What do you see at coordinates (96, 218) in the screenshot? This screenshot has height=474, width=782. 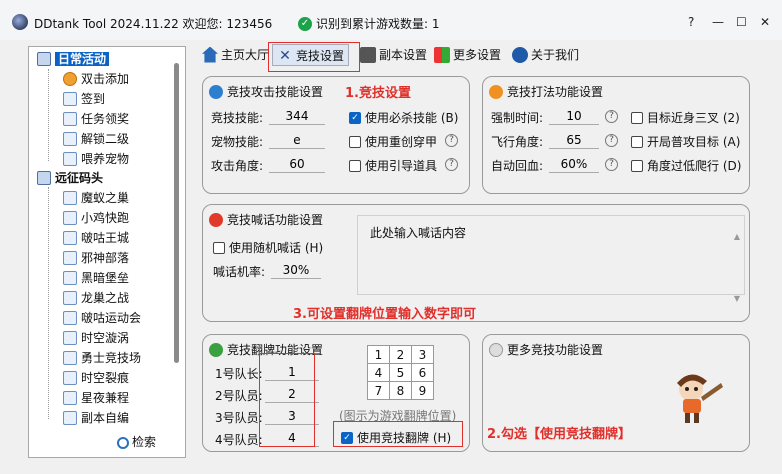 I see `tree-item: 小鸡快跑` at bounding box center [96, 218].